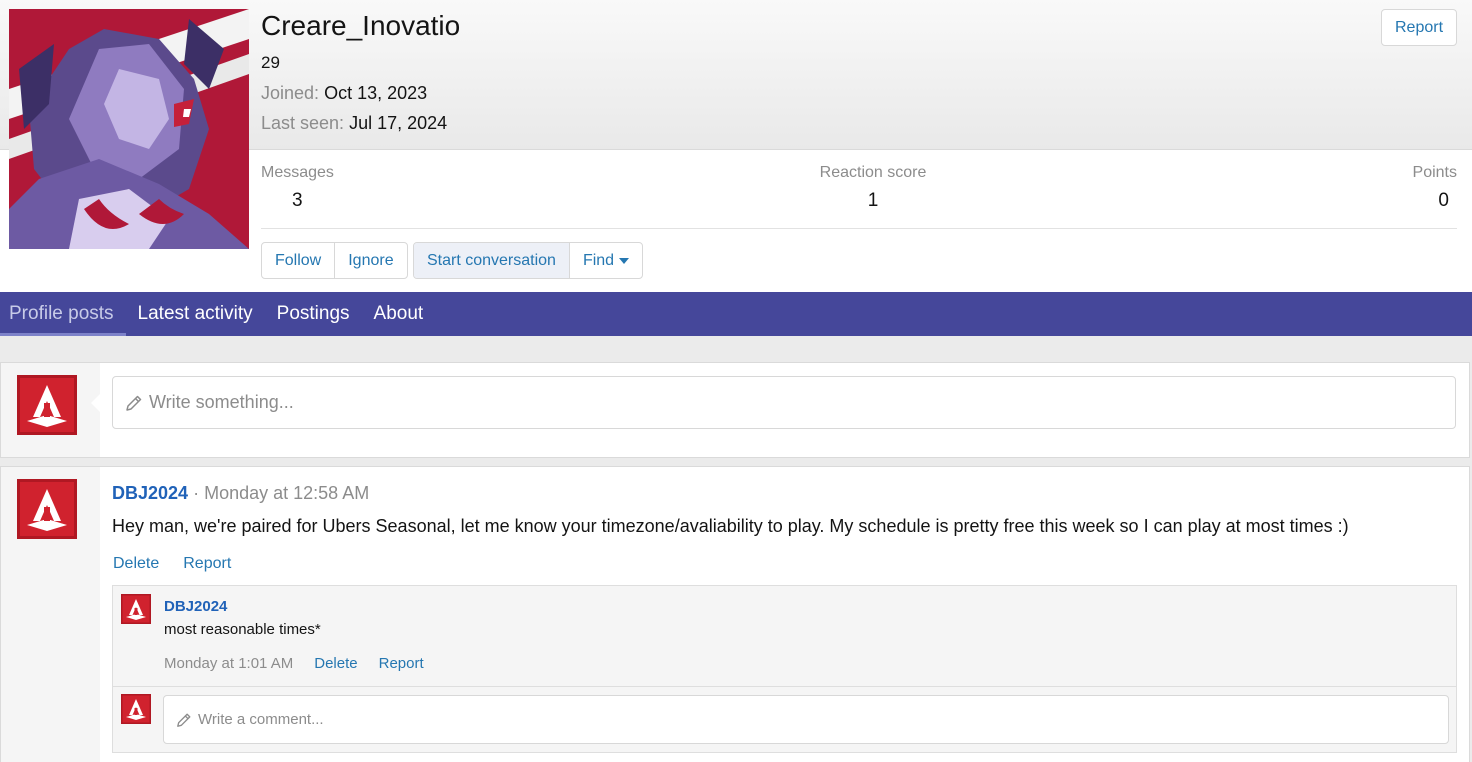 The width and height of the screenshot is (1472, 762). What do you see at coordinates (286, 493) in the screenshot?
I see `post-date: Monday at 12:58 AM` at bounding box center [286, 493].